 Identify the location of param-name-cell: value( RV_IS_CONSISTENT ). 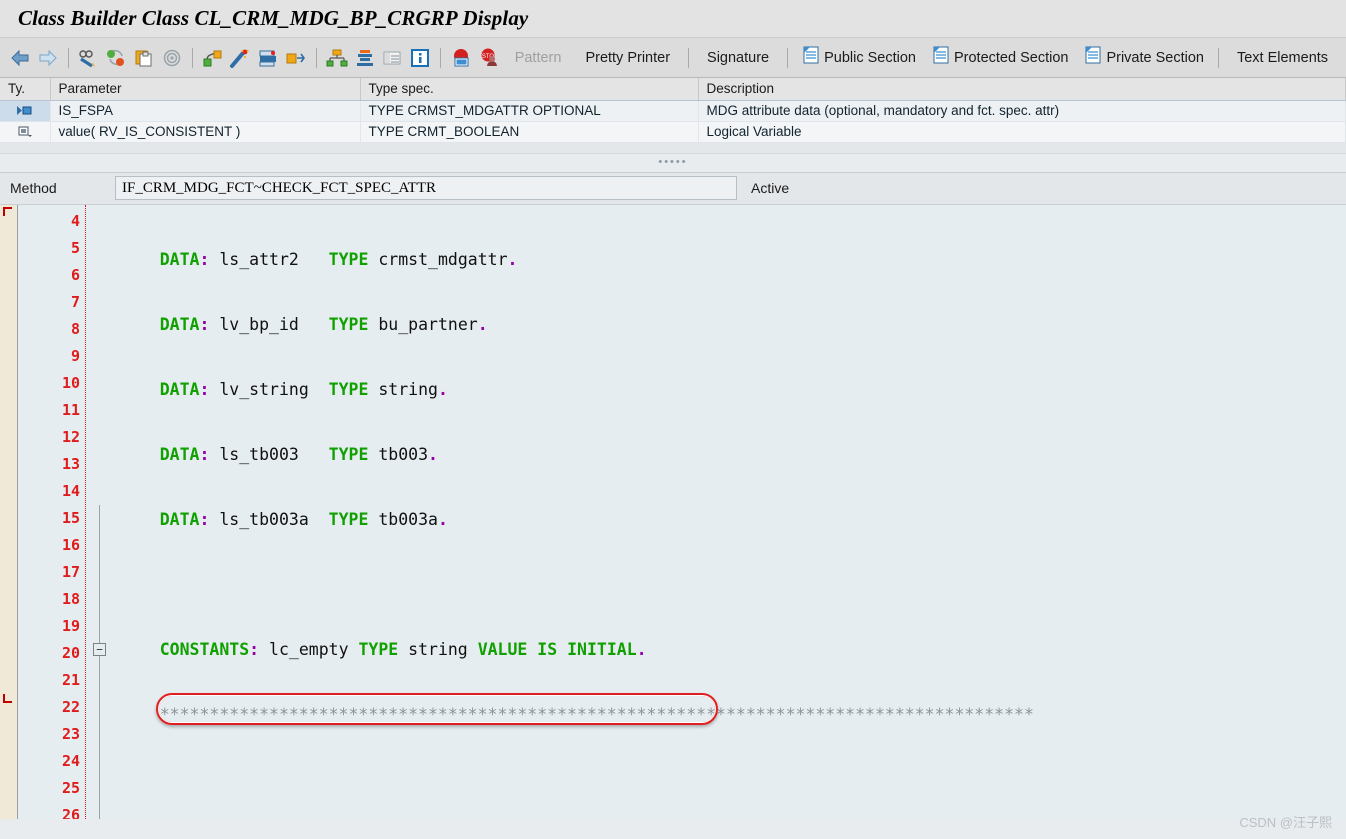
(205, 132).